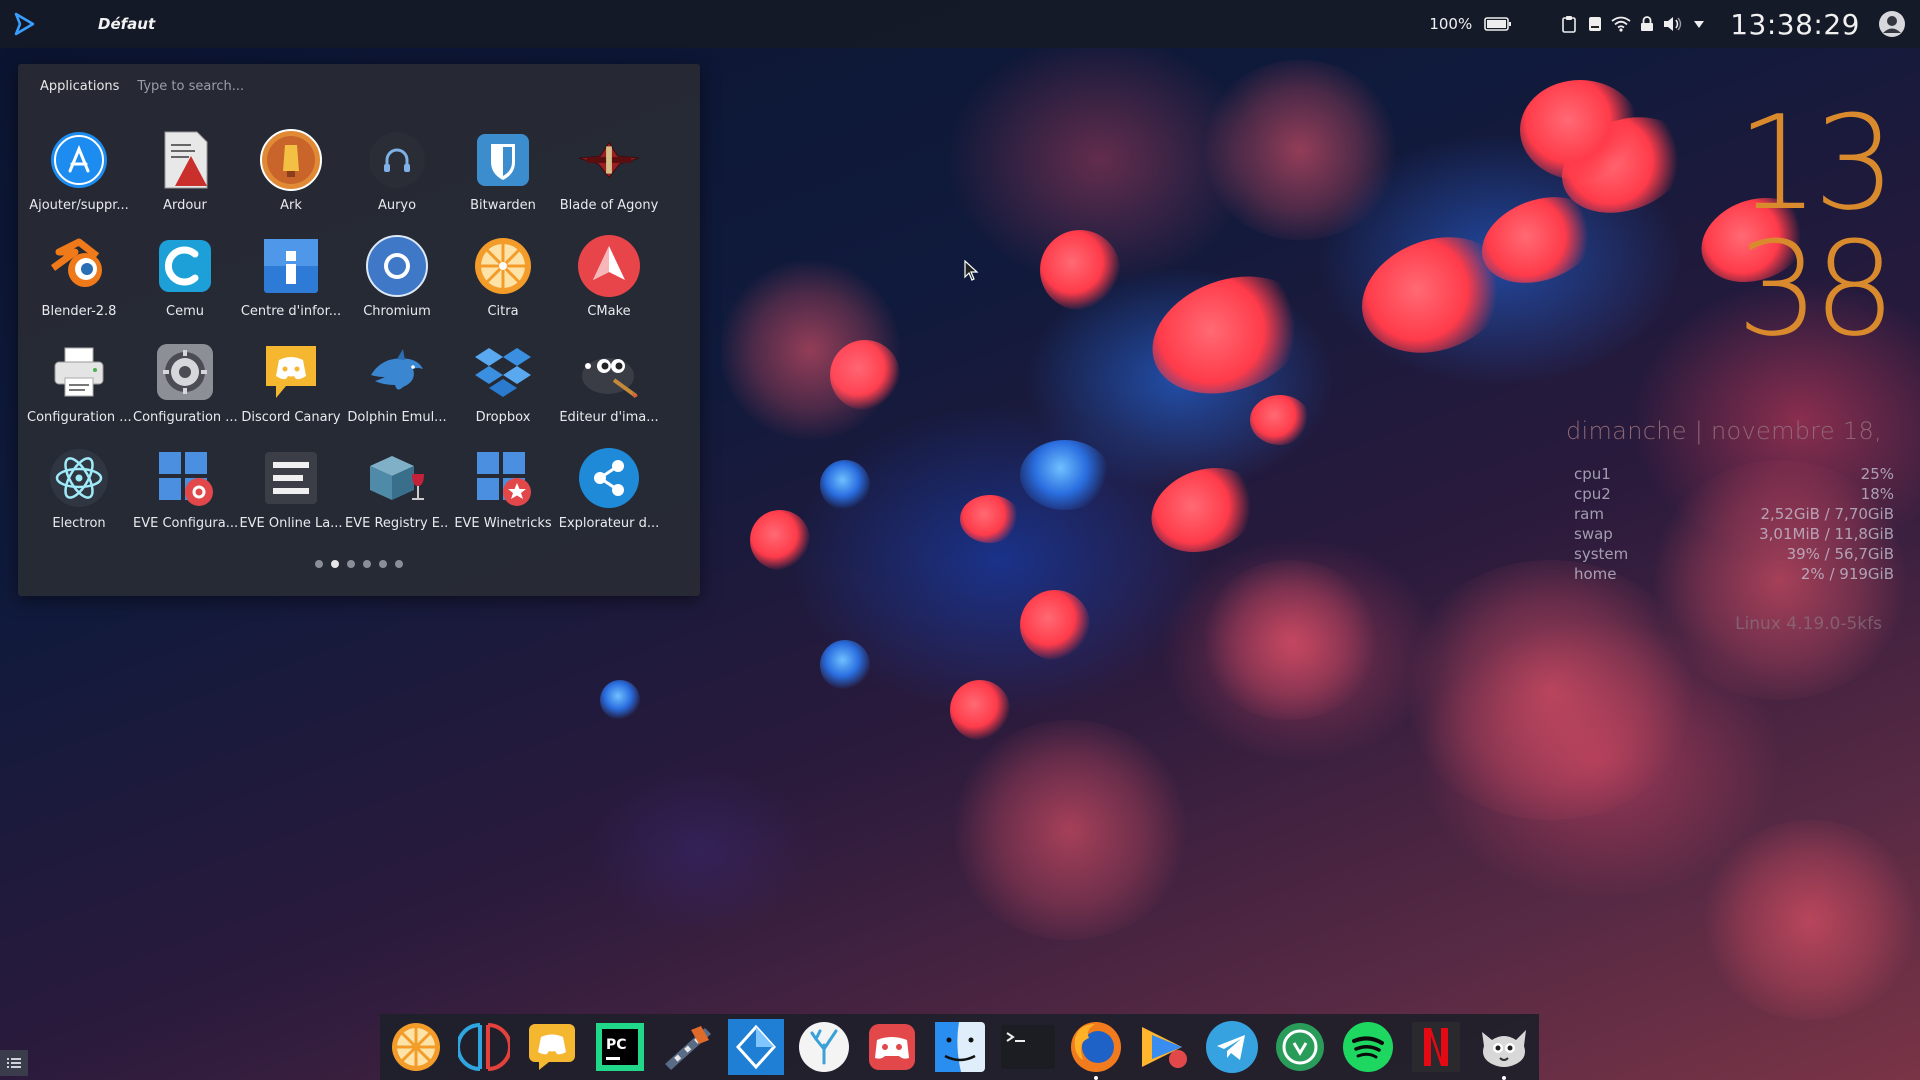 This screenshot has width=1920, height=1080. Describe the element at coordinates (609, 478) in the screenshot. I see `share-explorer-icon` at that location.